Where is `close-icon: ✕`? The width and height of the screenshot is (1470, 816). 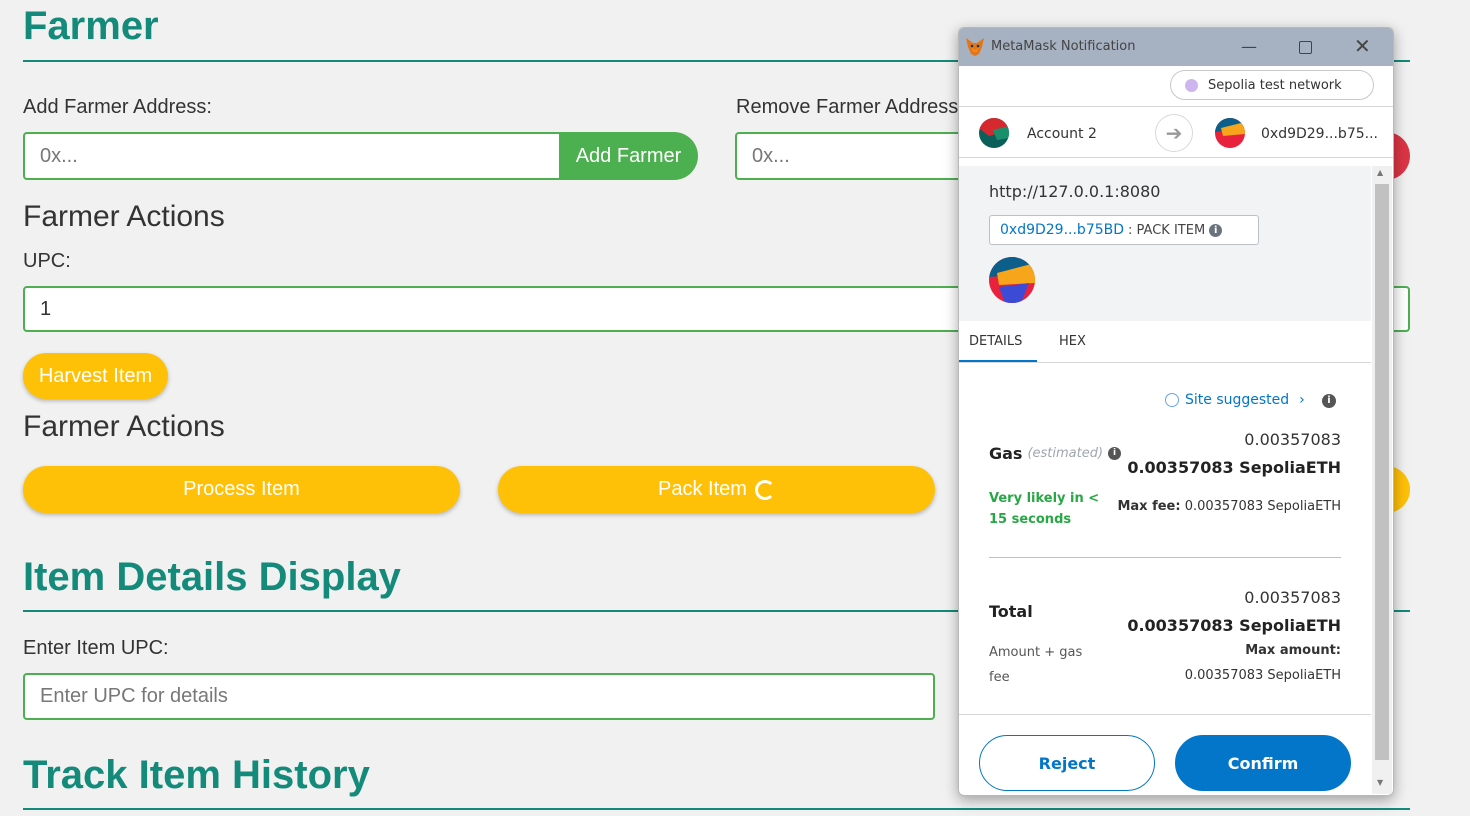 close-icon: ✕ is located at coordinates (1362, 46).